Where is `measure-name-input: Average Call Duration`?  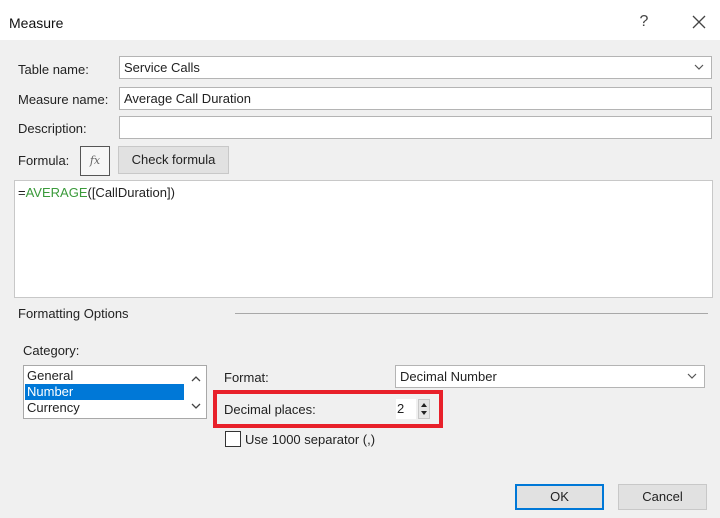
measure-name-input: Average Call Duration is located at coordinates (415, 98).